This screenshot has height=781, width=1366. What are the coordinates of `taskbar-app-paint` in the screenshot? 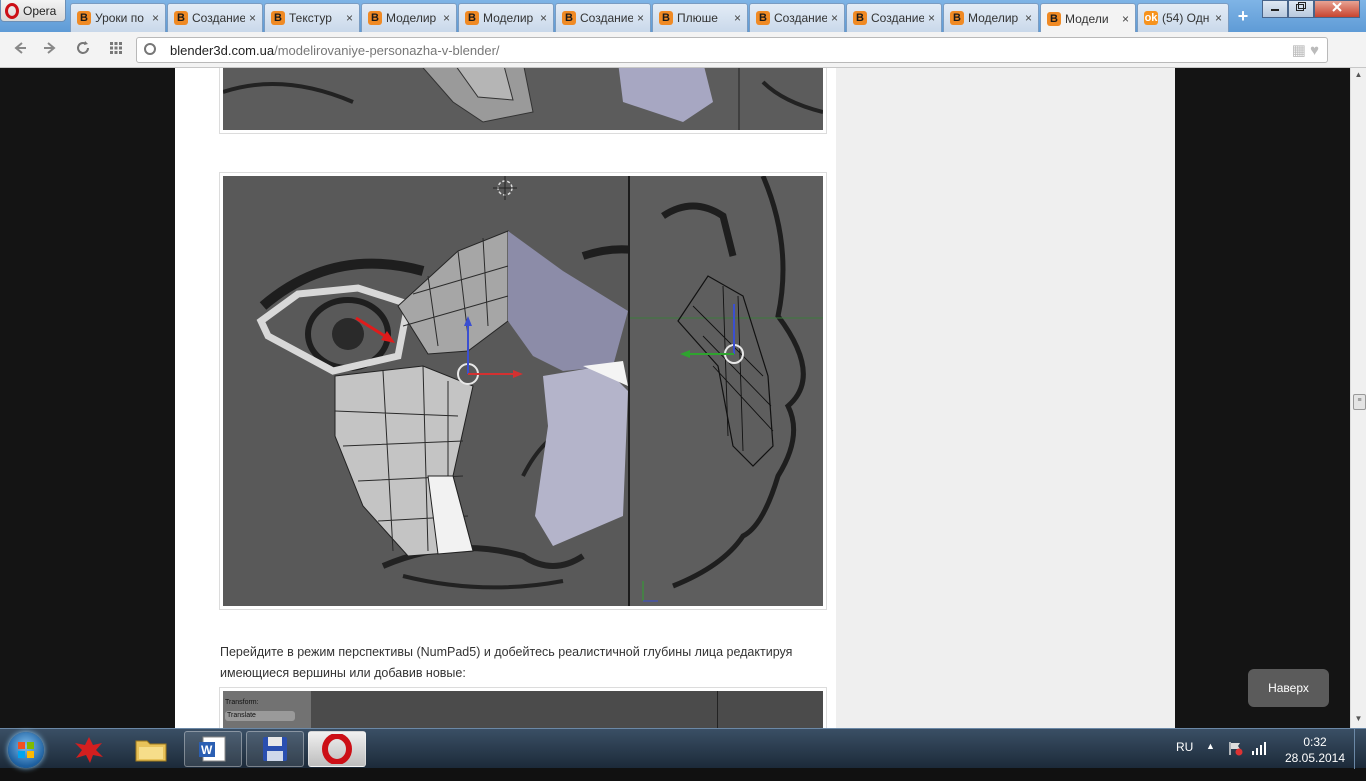 It's located at (89, 749).